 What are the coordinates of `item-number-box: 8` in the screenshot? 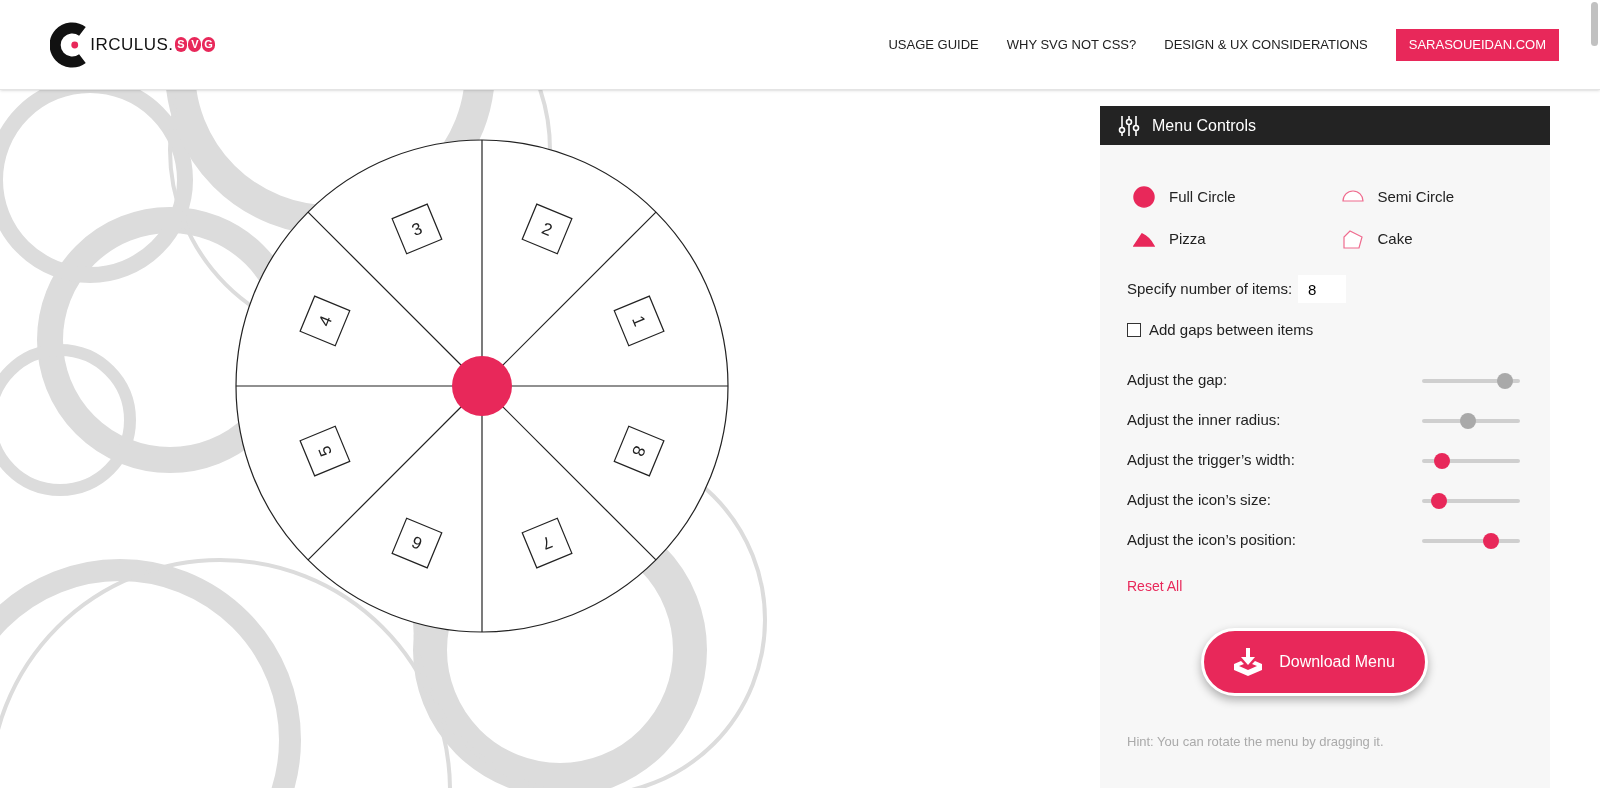 It's located at (639, 451).